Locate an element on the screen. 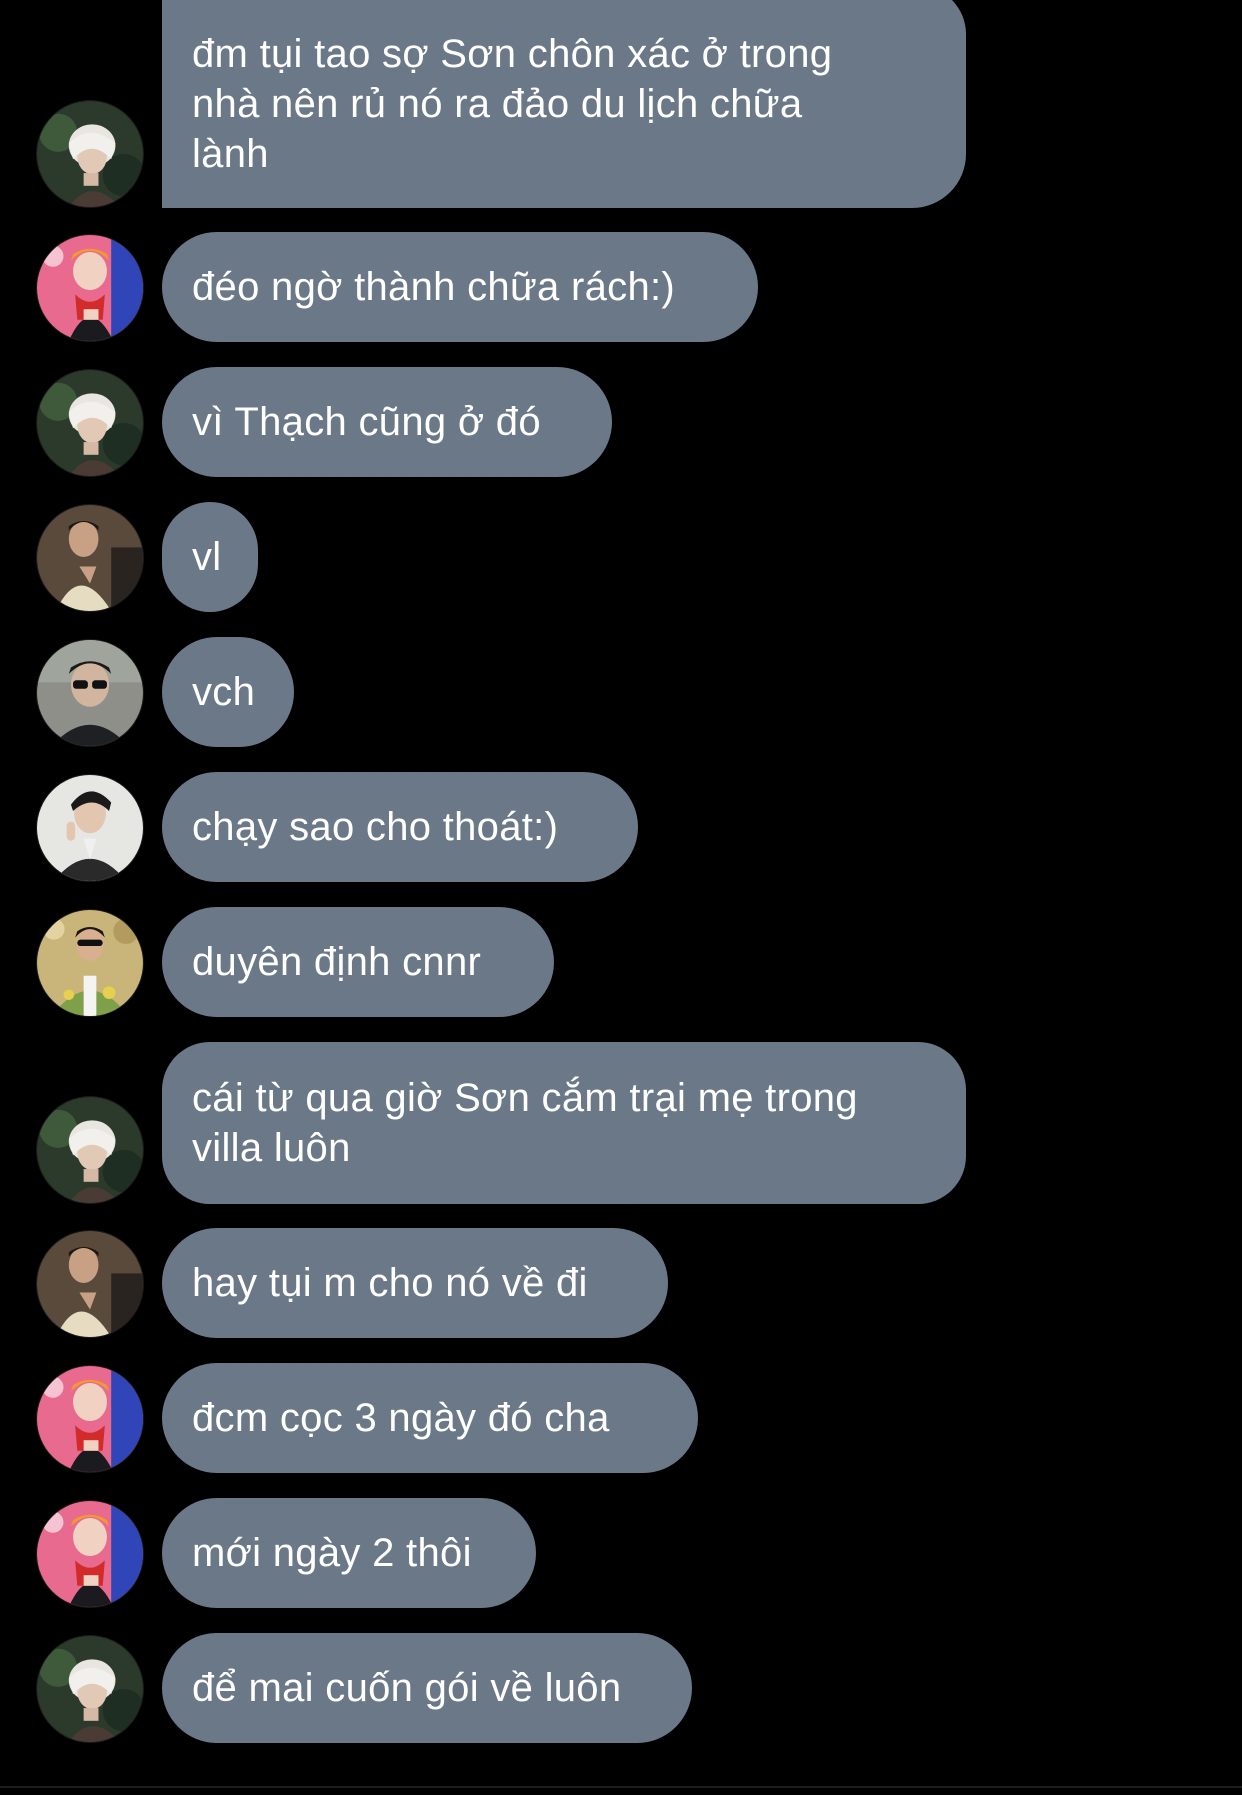  message-text: đéo ngờ thành chữa rách:) is located at coordinates (434, 287).